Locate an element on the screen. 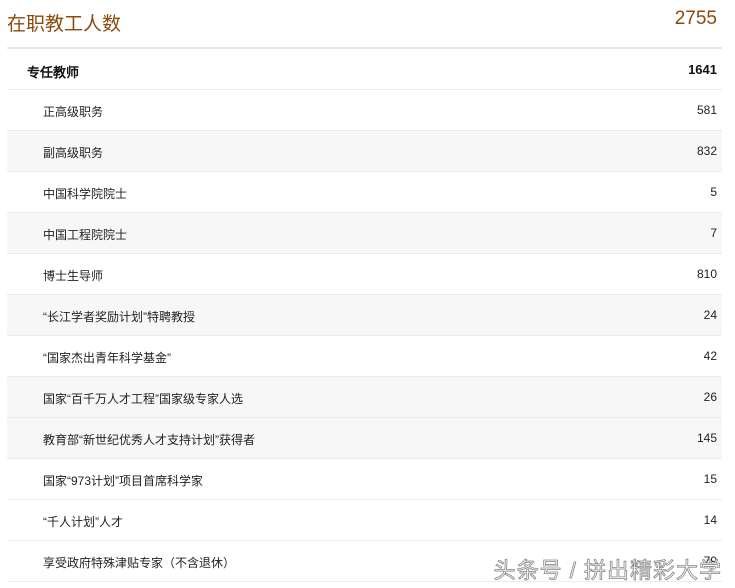  table-header: 在职教工人数 2755 is located at coordinates (364, 24).